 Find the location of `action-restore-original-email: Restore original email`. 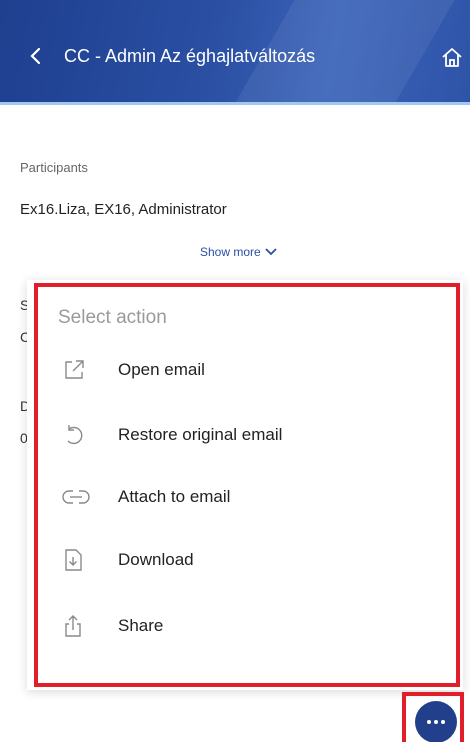

action-restore-original-email: Restore original email is located at coordinates (248, 435).